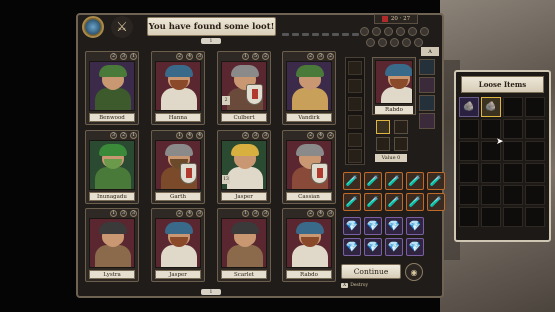  I want to click on equip-slot-highlighted, so click(383, 127).